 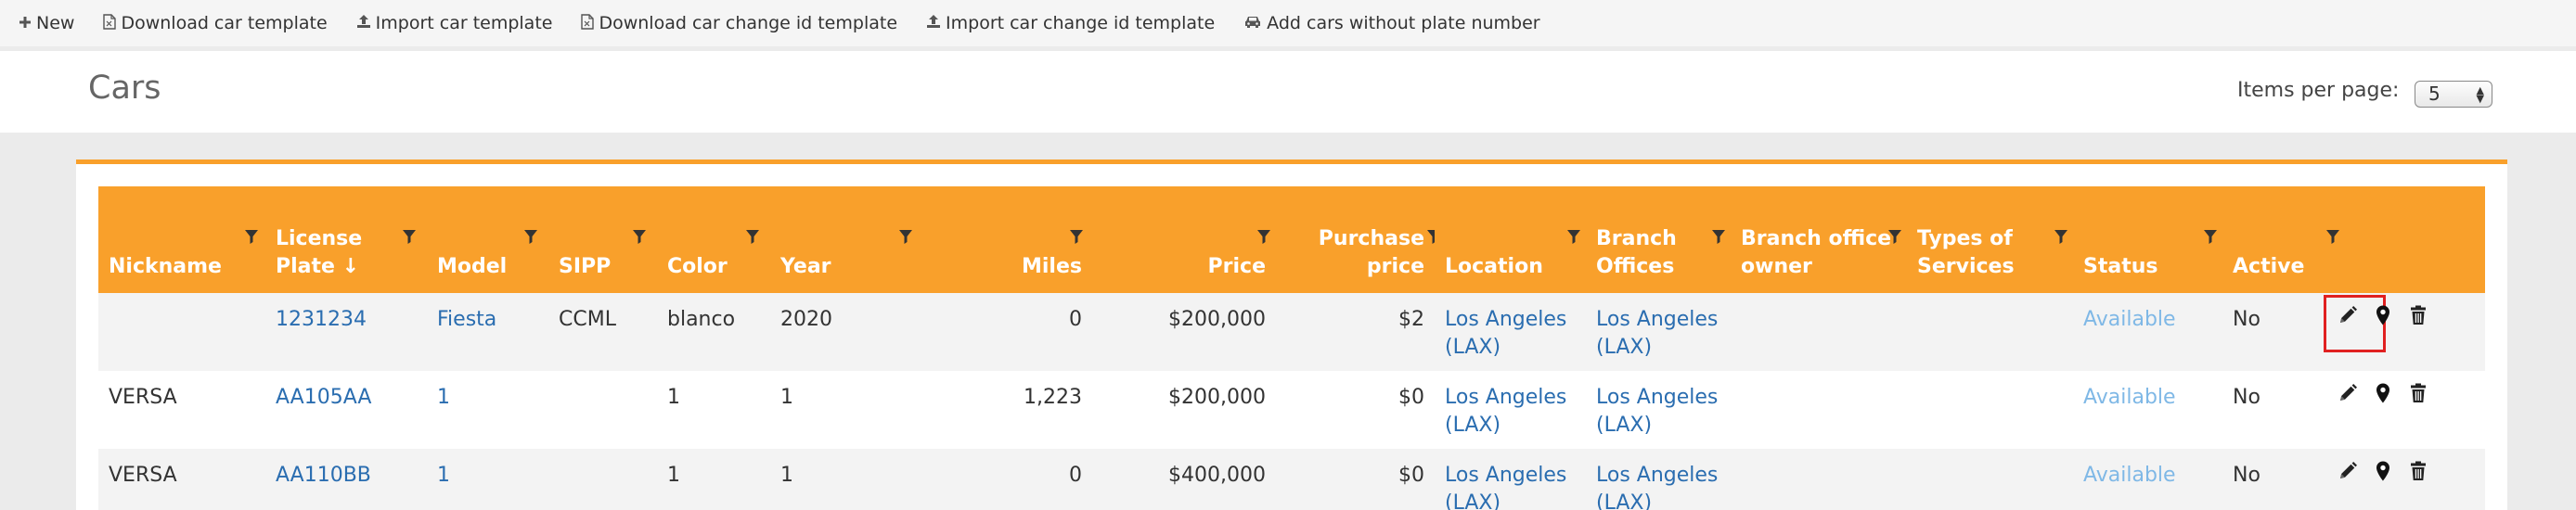 I want to click on column-header-price: Price, so click(x=1184, y=239).